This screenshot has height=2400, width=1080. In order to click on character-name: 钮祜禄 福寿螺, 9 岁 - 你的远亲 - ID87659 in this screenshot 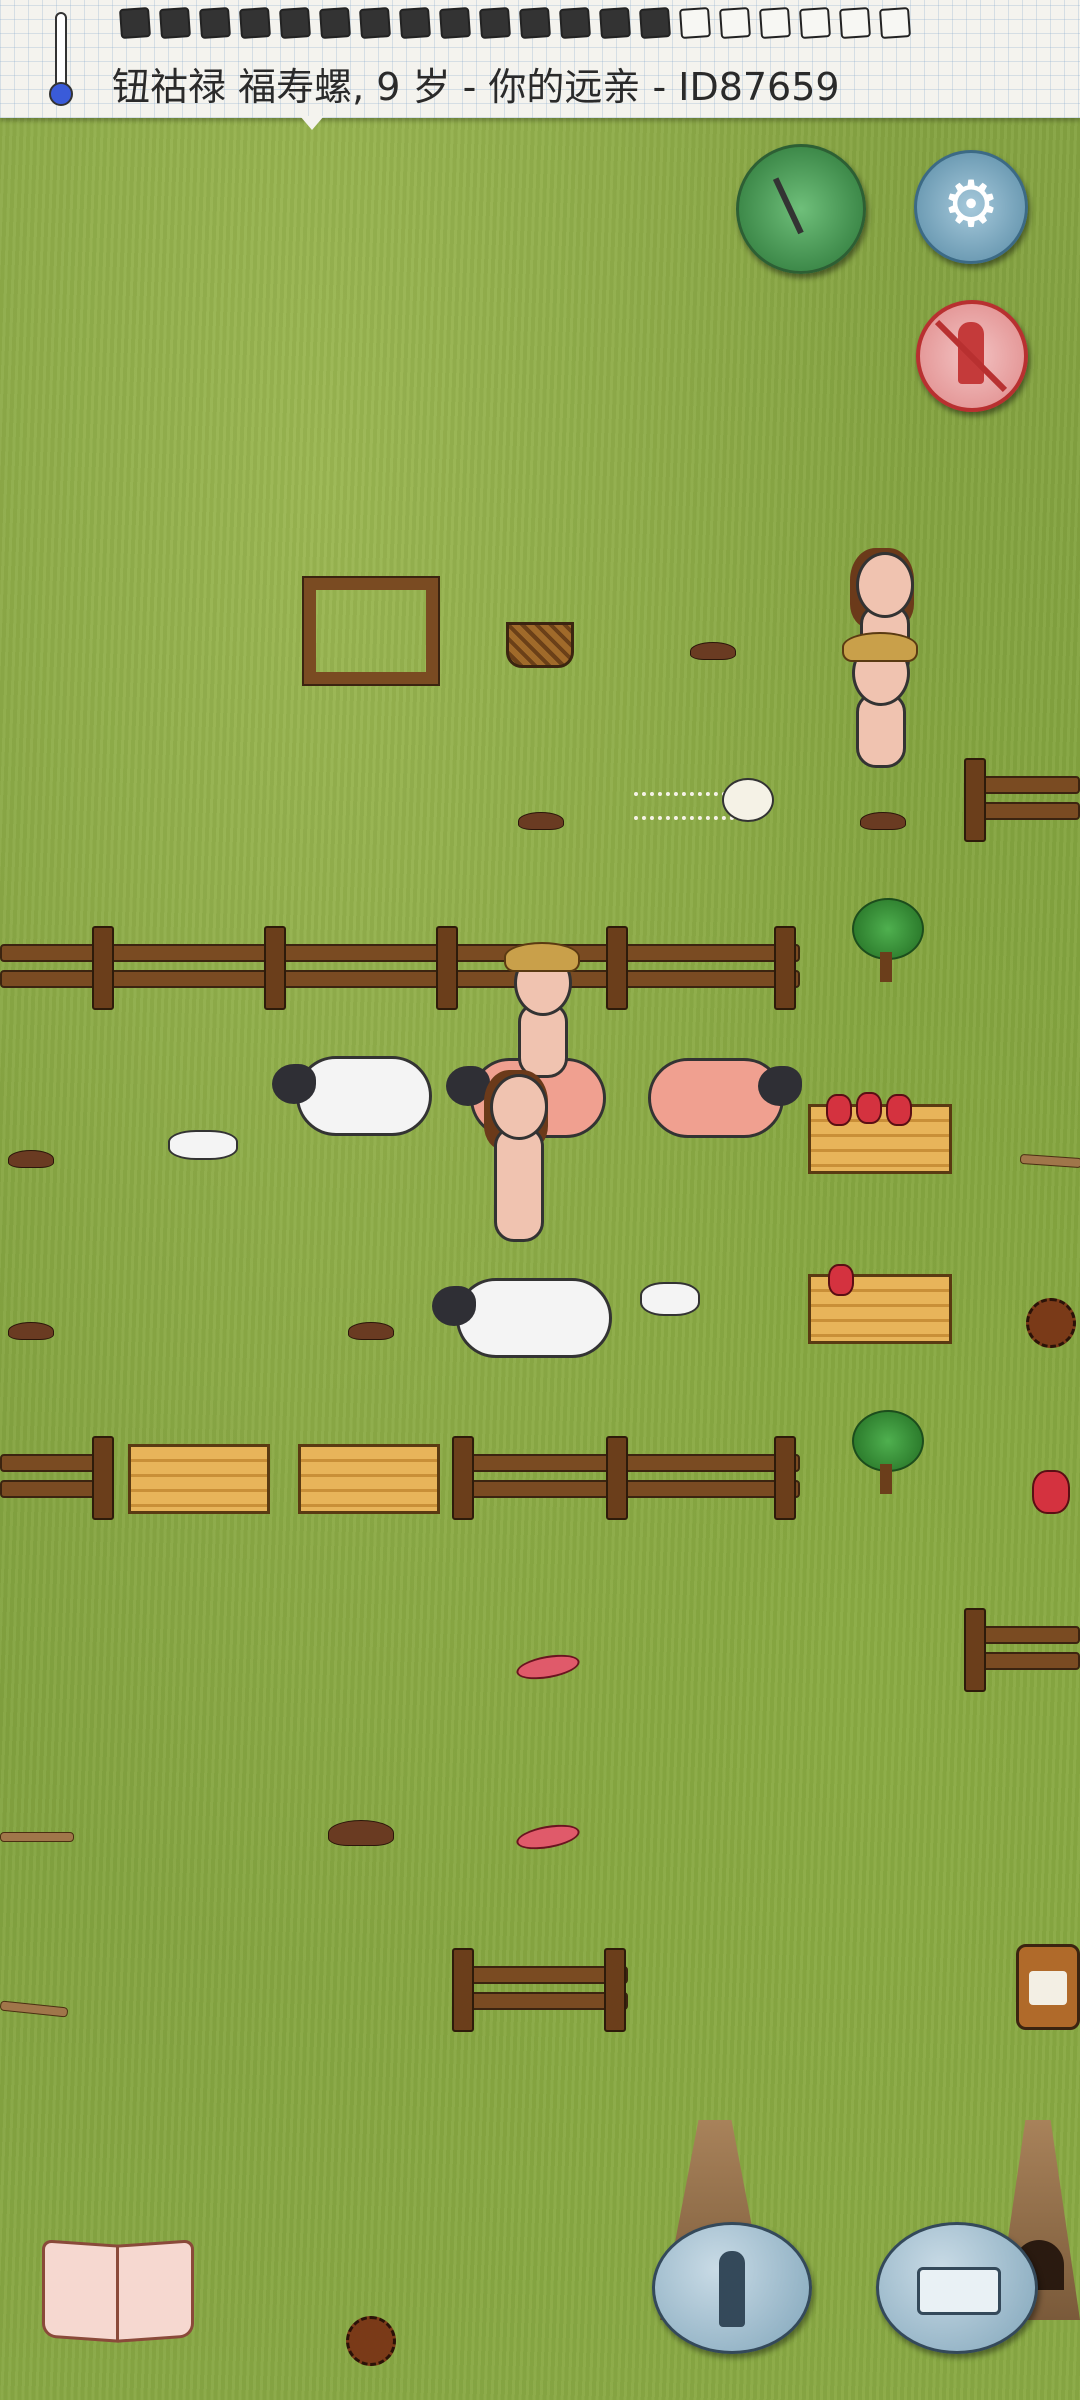, I will do `click(476, 87)`.